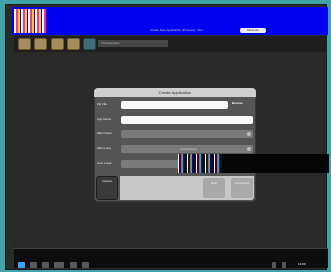 The width and height of the screenshot is (331, 272). Describe the element at coordinates (175, 92) in the screenshot. I see `dialog-title: Create Application` at that location.